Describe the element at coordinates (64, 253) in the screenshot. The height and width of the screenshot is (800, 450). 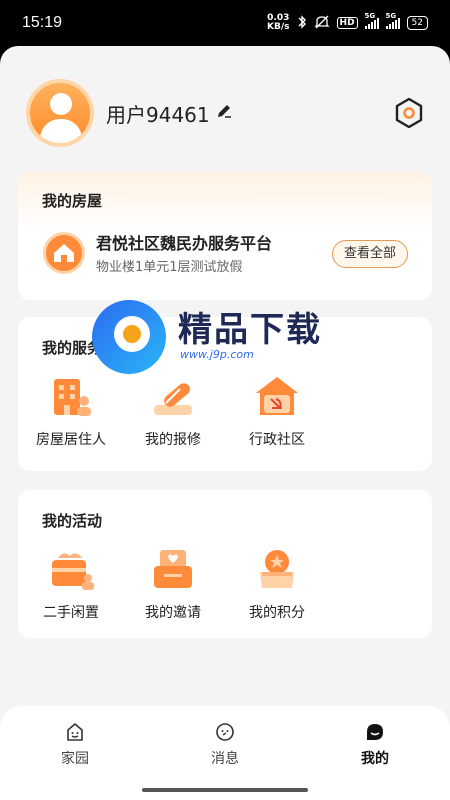
I see `house-icon` at that location.